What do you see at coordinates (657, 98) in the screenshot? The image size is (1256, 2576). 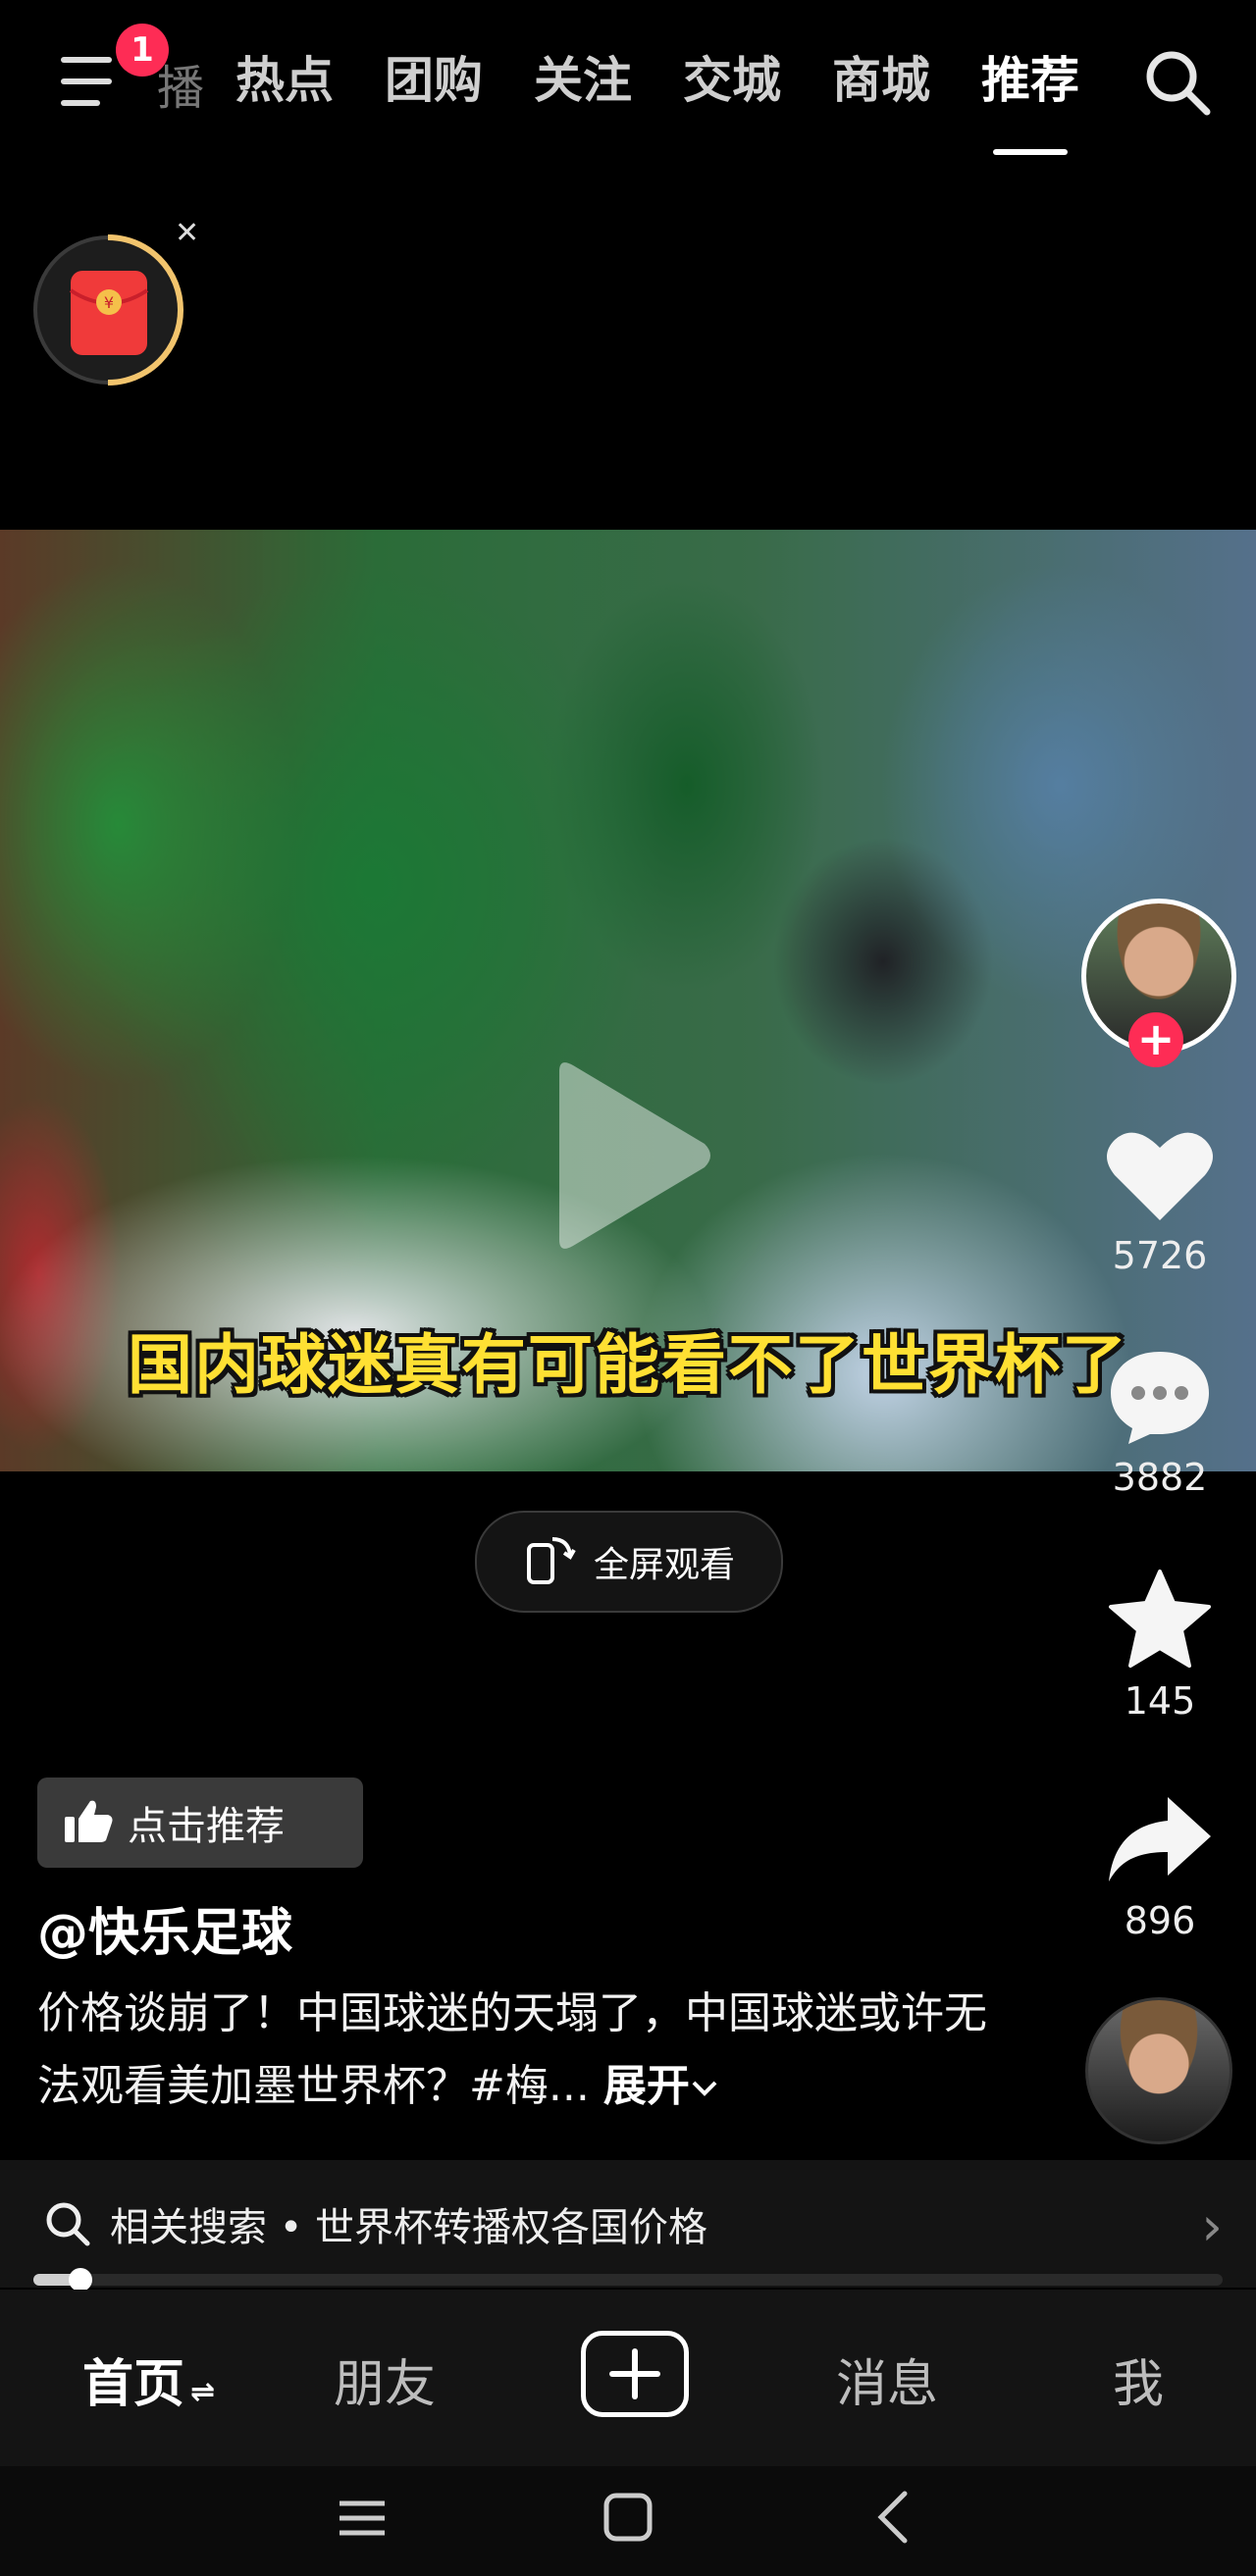 I see `top-tabs: 热点 团购 关注 交城 商城 推荐` at bounding box center [657, 98].